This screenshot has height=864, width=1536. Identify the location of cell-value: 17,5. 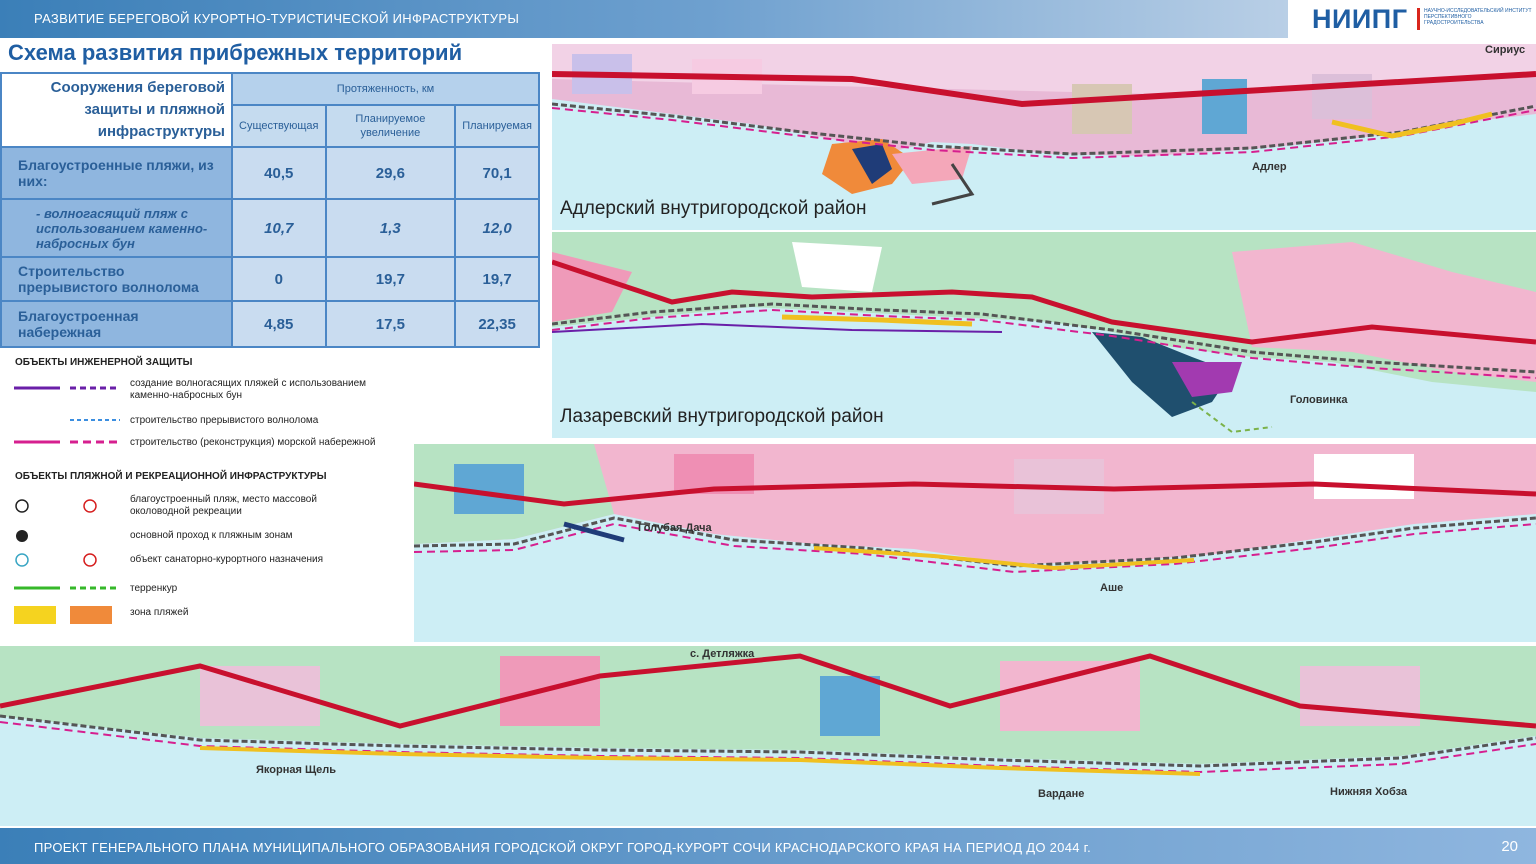
(390, 324).